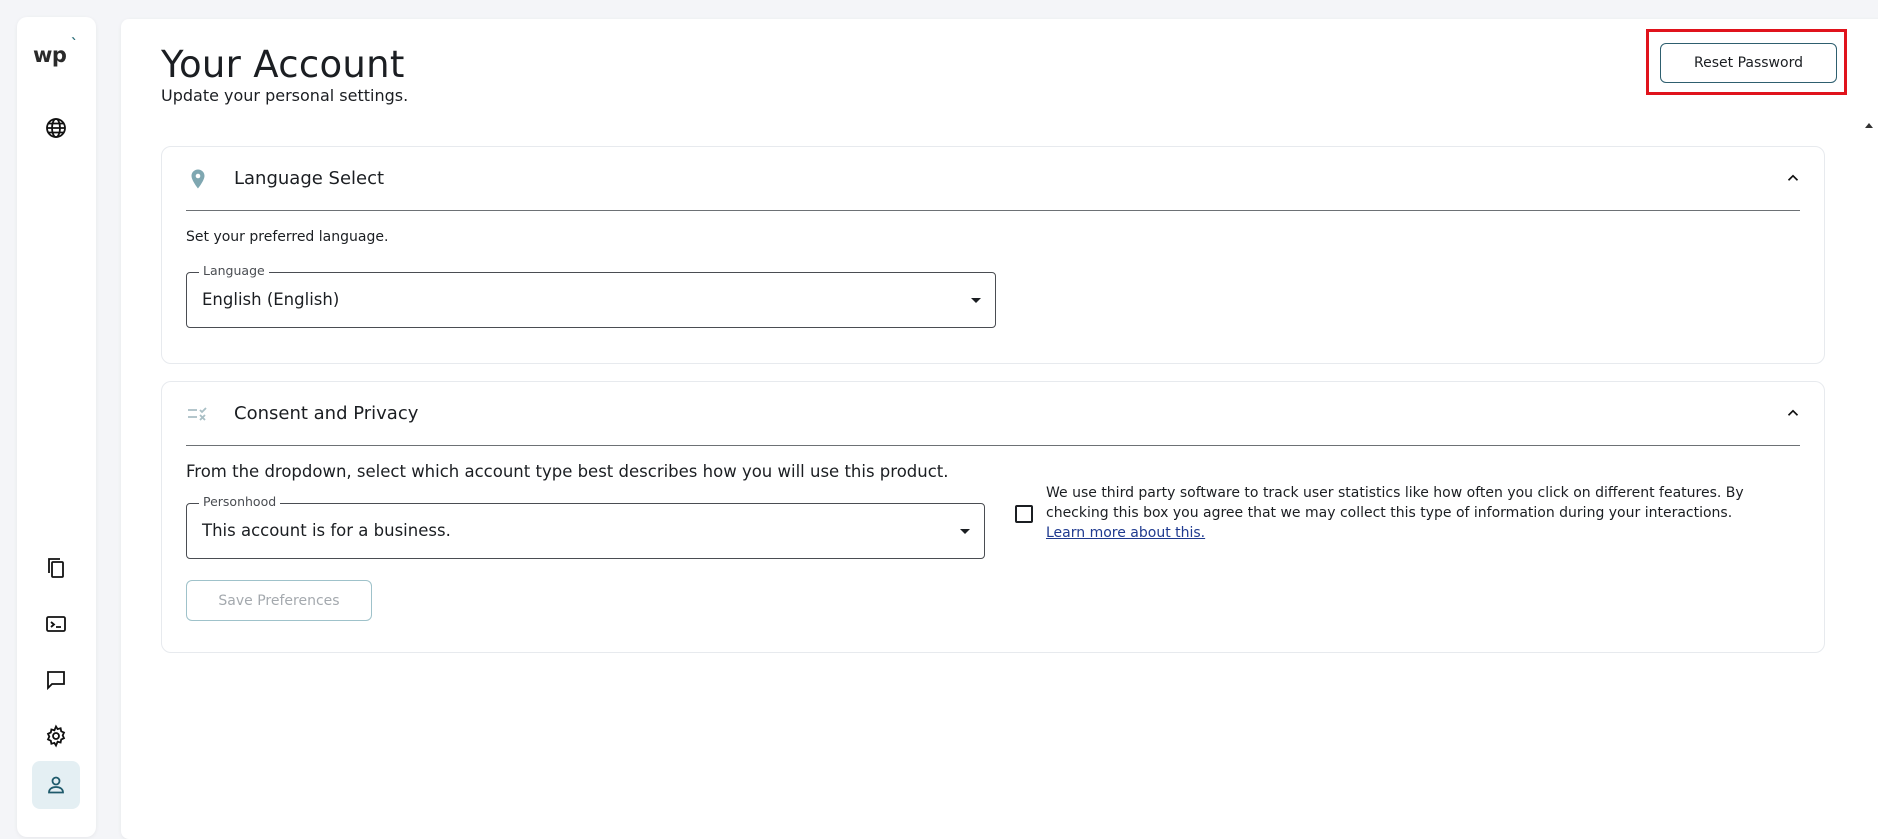  Describe the element at coordinates (1869, 125) in the screenshot. I see `scroll-up-icon` at that location.